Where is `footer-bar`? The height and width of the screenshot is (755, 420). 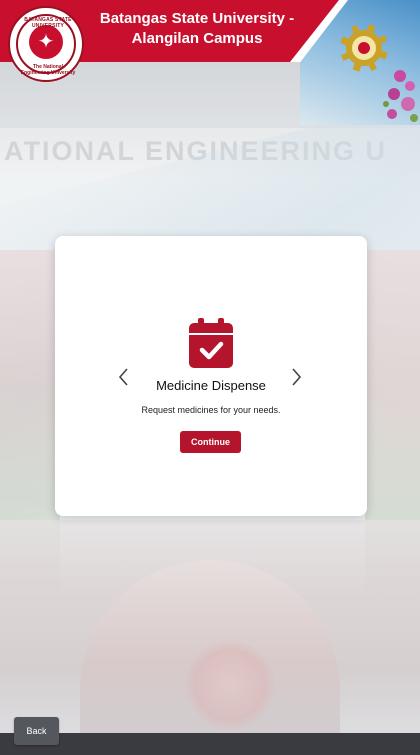 footer-bar is located at coordinates (210, 744).